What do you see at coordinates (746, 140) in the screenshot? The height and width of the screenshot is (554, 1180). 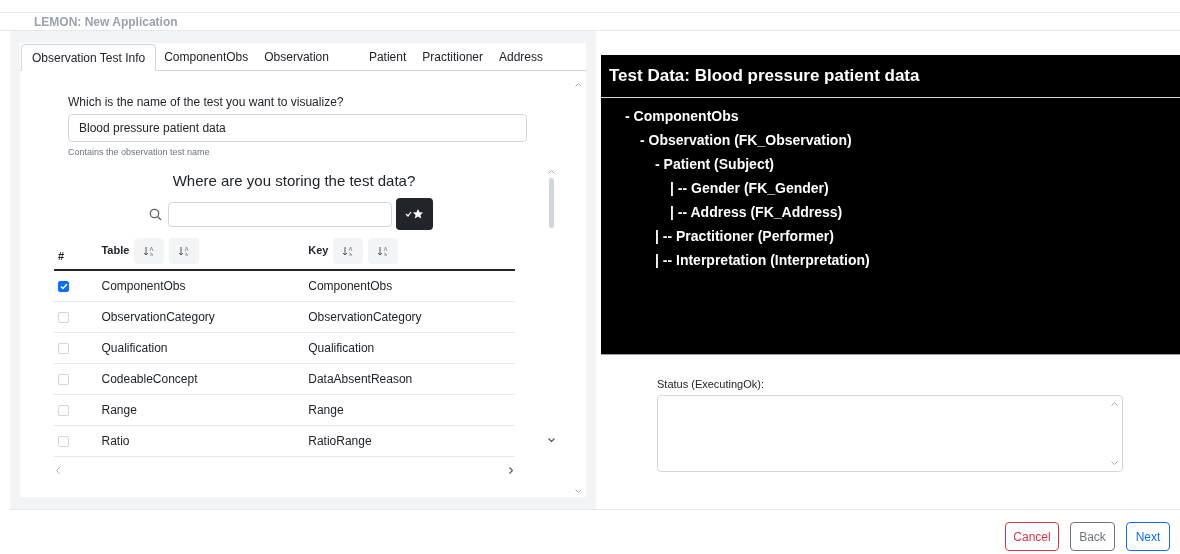 I see `tree-item: - Observation (FK_Observation)` at bounding box center [746, 140].